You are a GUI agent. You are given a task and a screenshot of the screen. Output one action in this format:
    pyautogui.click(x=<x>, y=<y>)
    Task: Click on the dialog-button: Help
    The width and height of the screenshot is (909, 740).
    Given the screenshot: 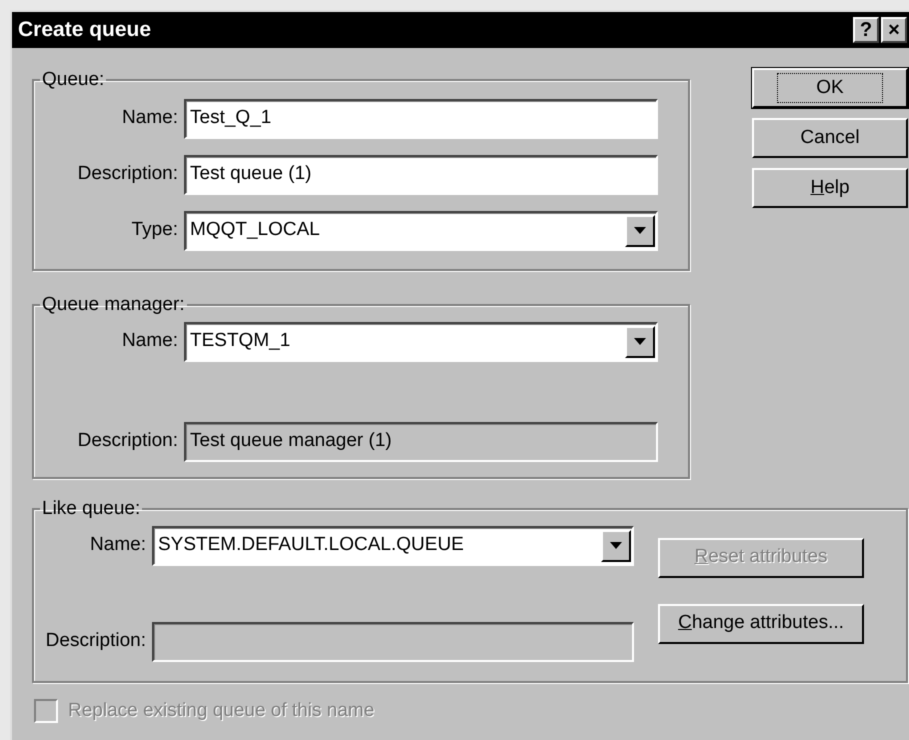 What is the action you would take?
    pyautogui.click(x=830, y=188)
    